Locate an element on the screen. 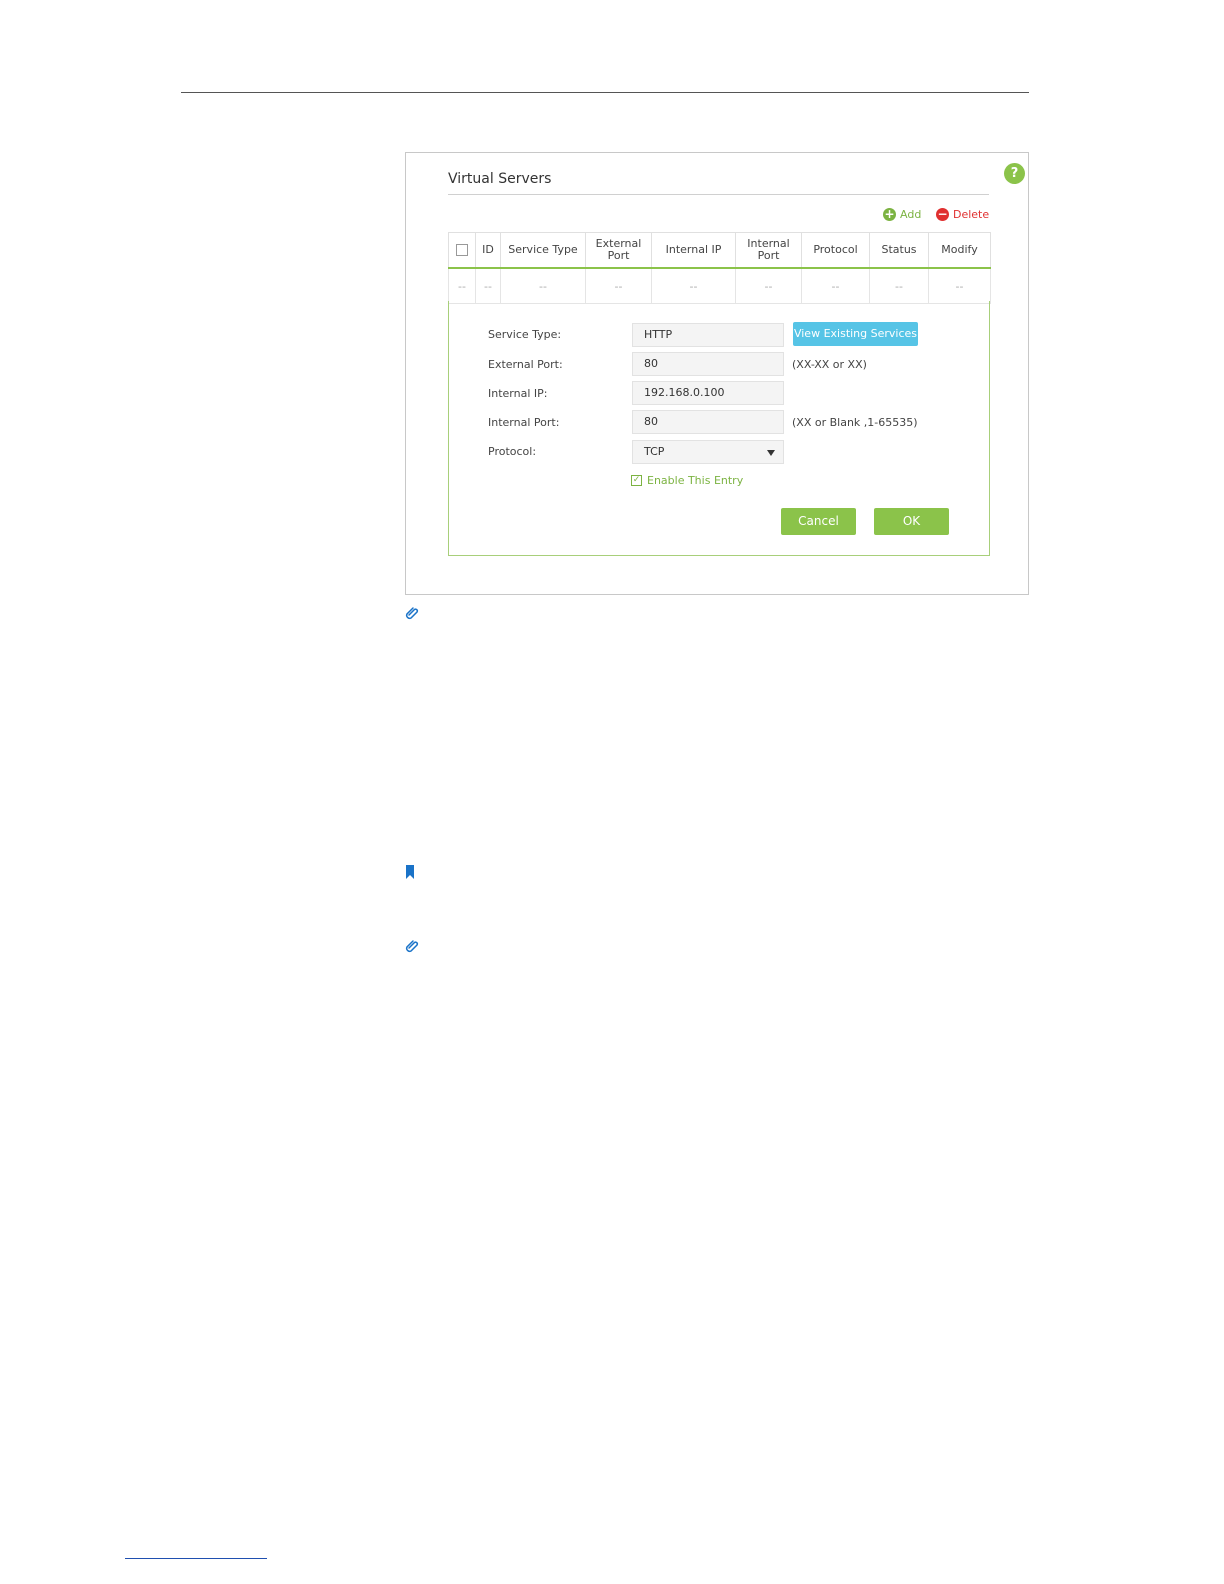  external-port-label: External Port: is located at coordinates (525, 364).